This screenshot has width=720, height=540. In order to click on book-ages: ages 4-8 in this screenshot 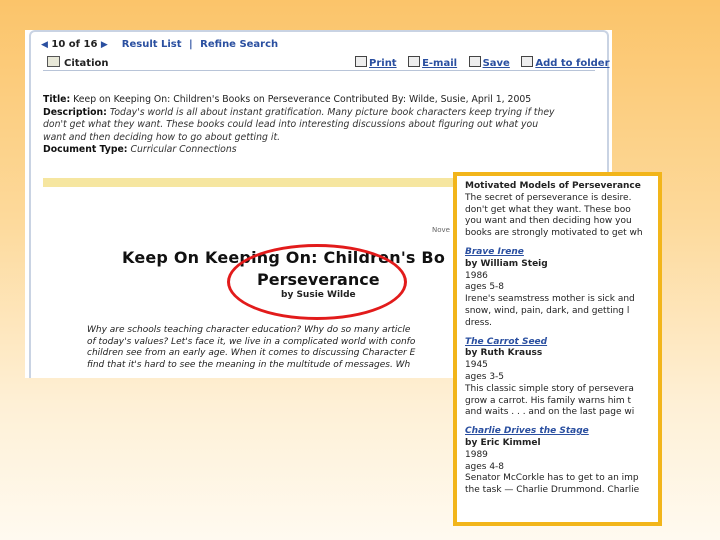, I will do `click(485, 466)`.